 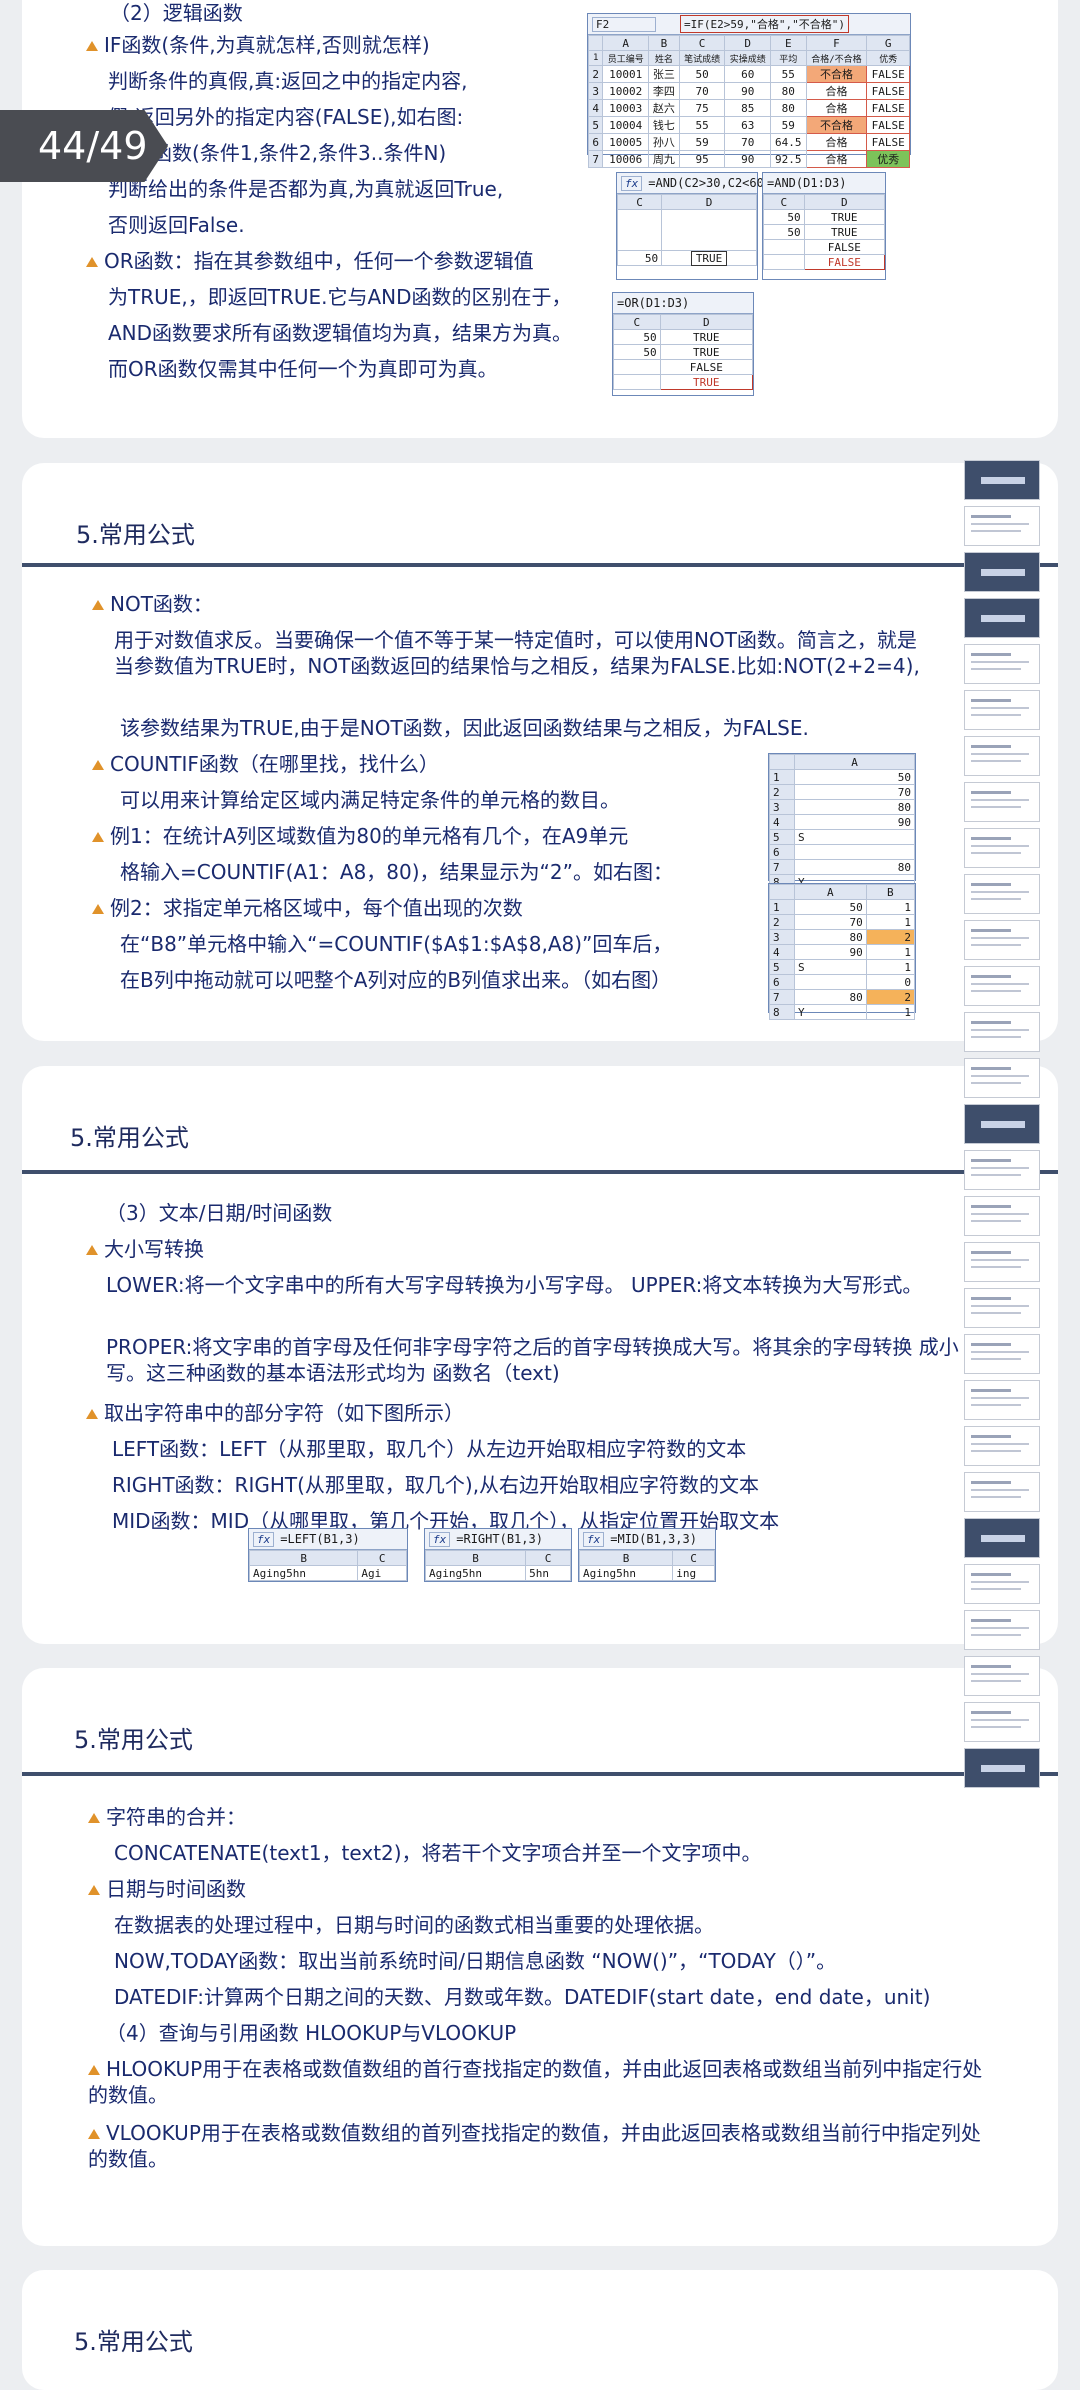 I want to click on page-indicator: 44/49, so click(x=84, y=146).